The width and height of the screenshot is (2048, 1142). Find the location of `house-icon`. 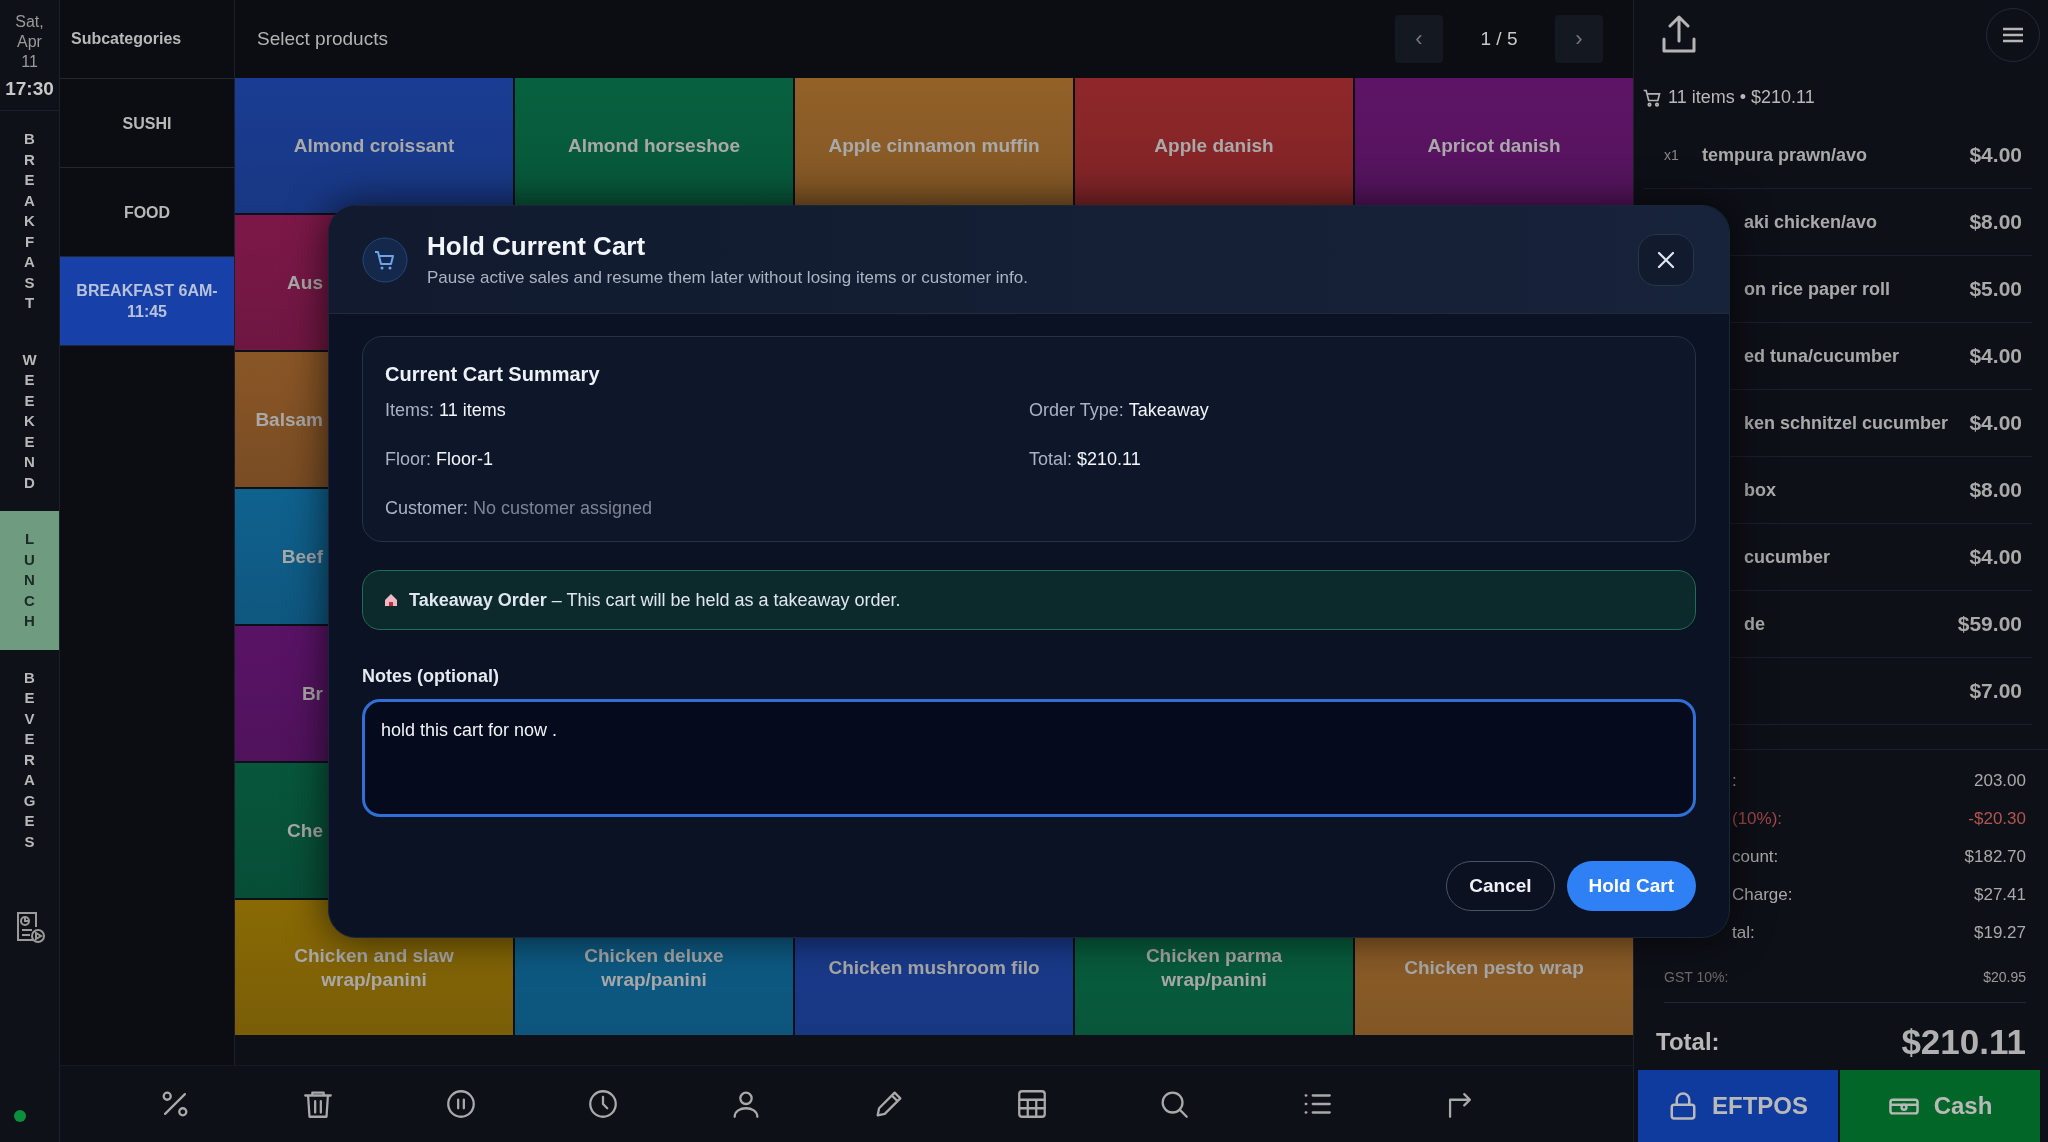

house-icon is located at coordinates (391, 600).